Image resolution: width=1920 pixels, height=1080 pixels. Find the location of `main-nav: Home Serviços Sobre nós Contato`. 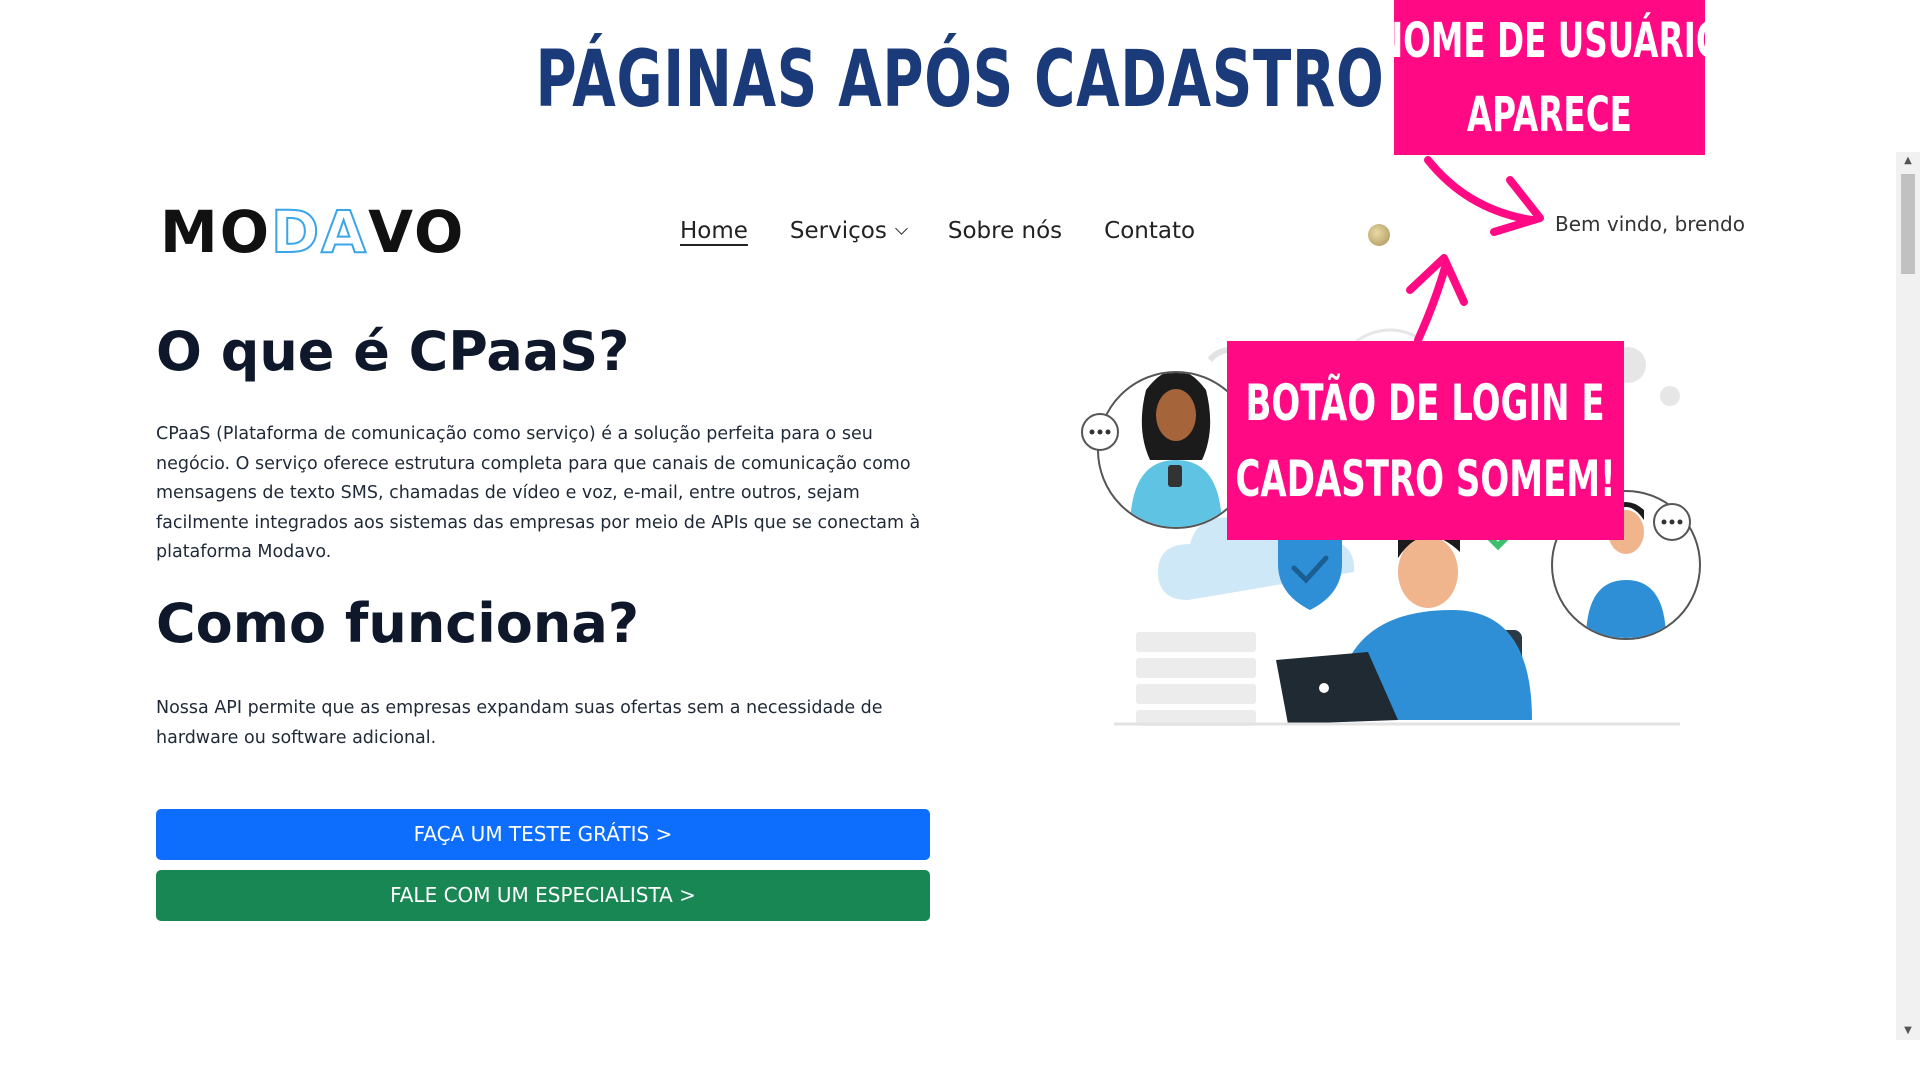

main-nav: Home Serviços Sobre nós Contato is located at coordinates (958, 231).